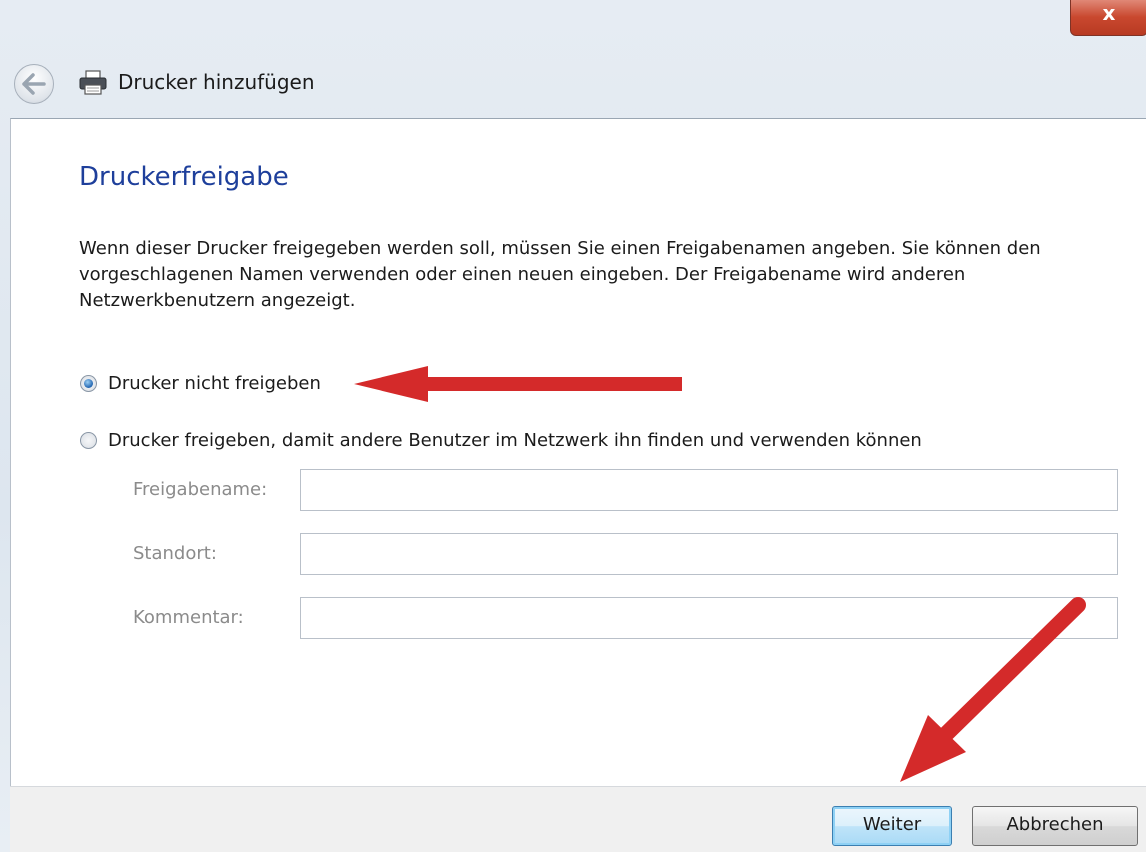 The height and width of the screenshot is (852, 1146). Describe the element at coordinates (892, 826) in the screenshot. I see `next-button: Weiter` at that location.